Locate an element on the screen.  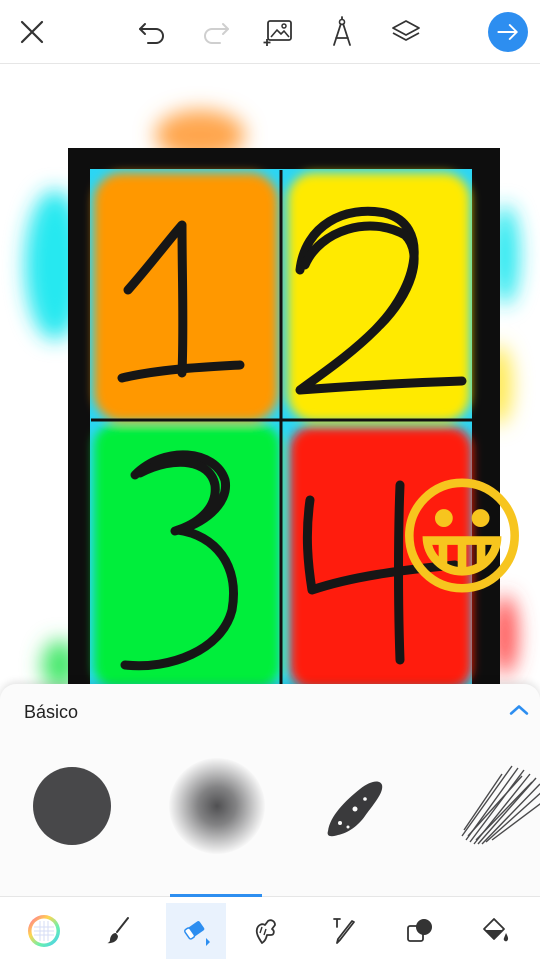
text-icon is located at coordinates (344, 931).